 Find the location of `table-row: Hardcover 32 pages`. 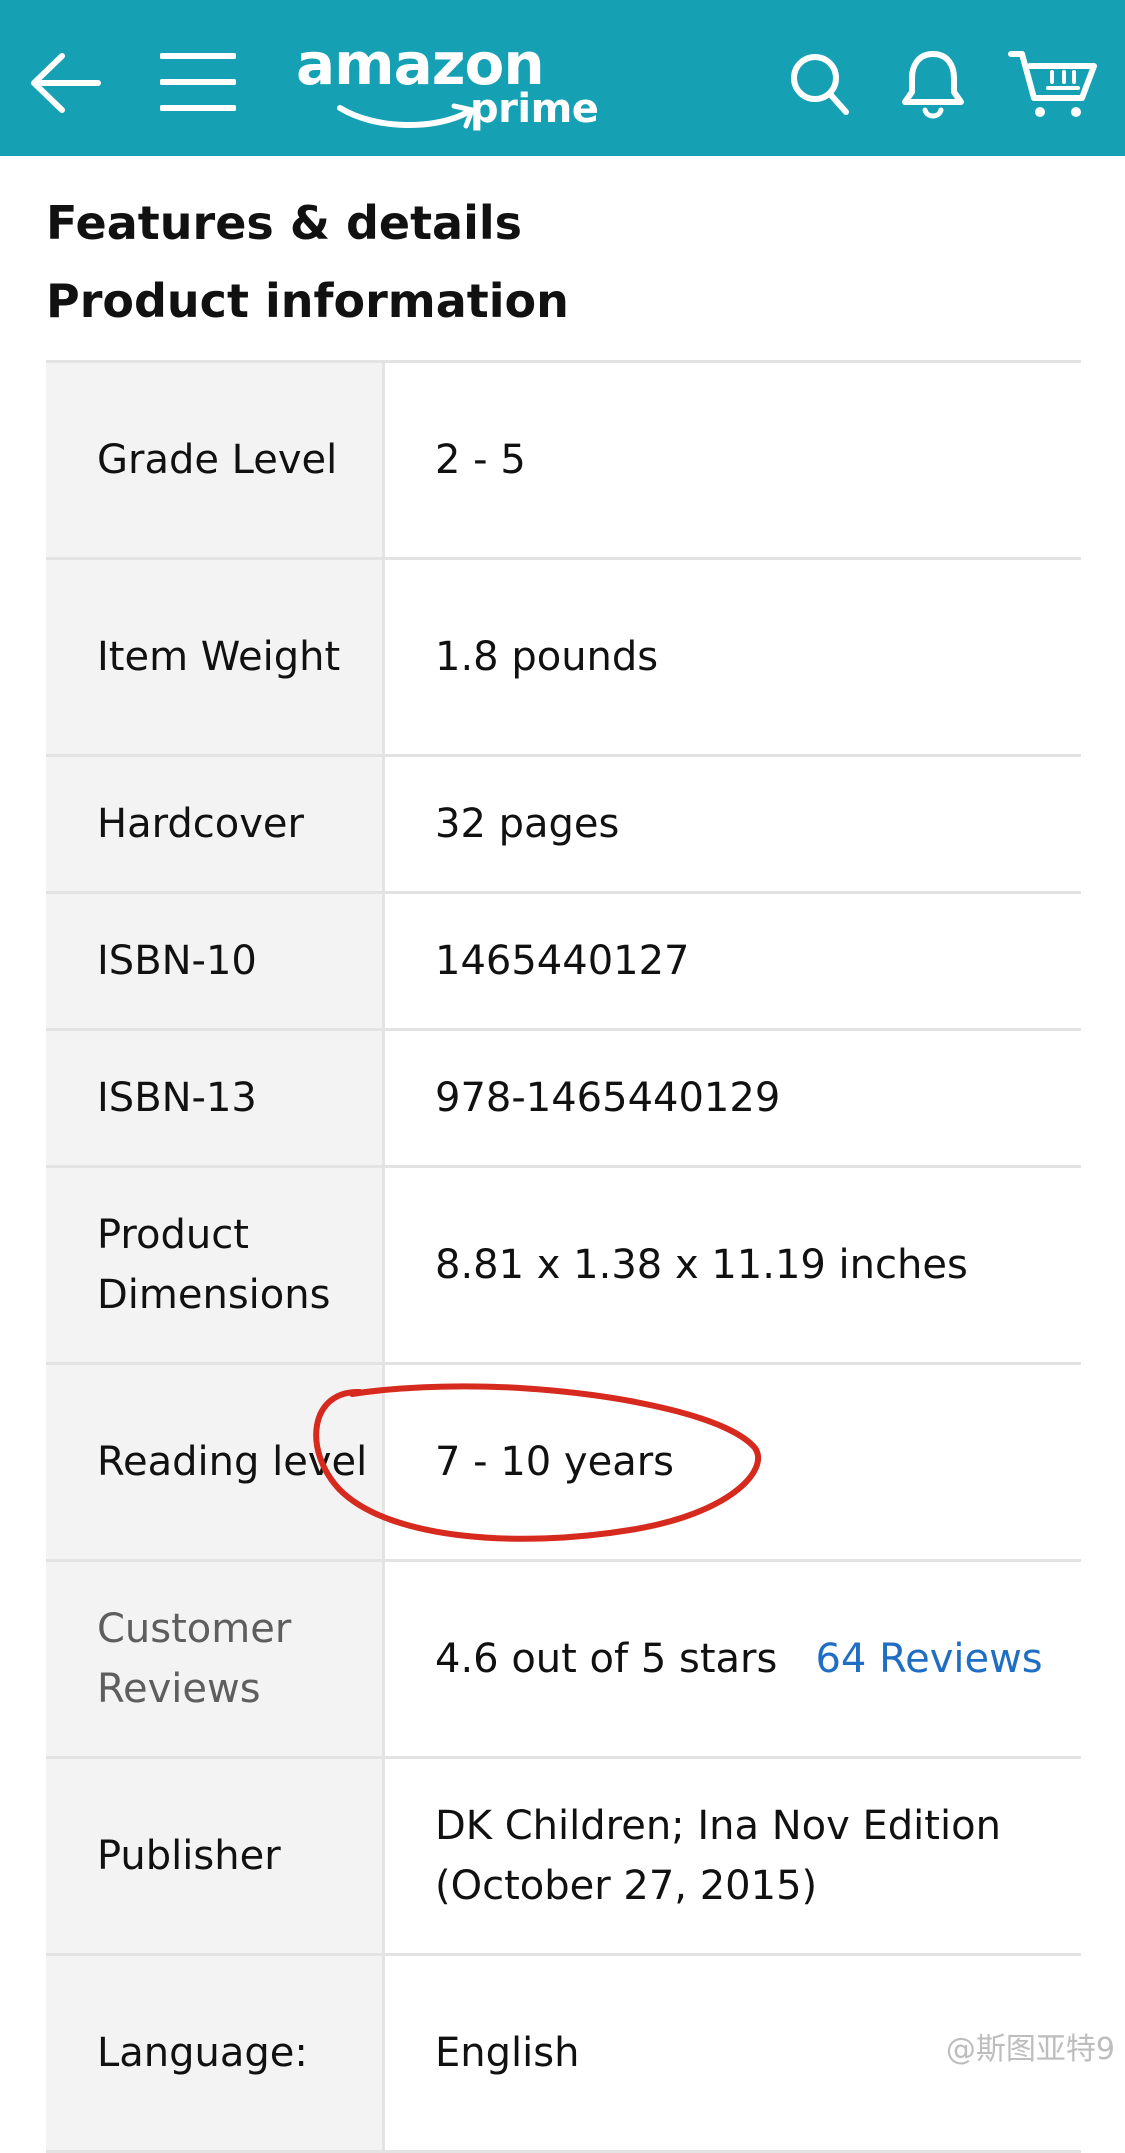

table-row: Hardcover 32 pages is located at coordinates (563, 825).